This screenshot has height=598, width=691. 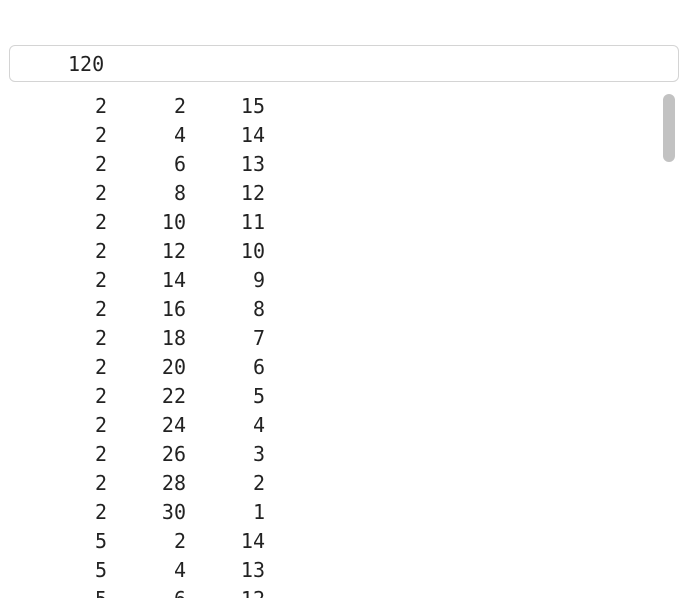 What do you see at coordinates (258, 367) in the screenshot?
I see `result-cell-3: 6` at bounding box center [258, 367].